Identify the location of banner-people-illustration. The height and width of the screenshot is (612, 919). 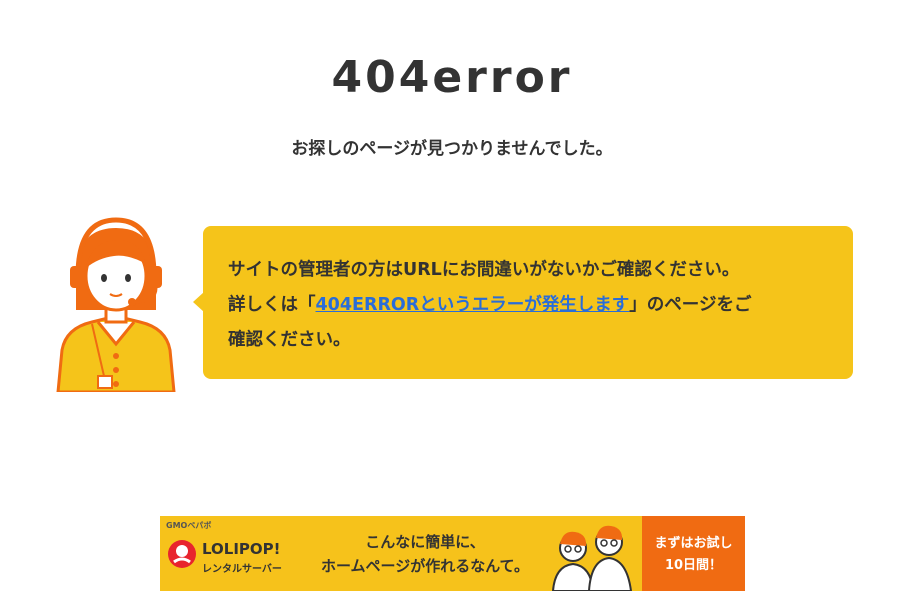
(590, 555).